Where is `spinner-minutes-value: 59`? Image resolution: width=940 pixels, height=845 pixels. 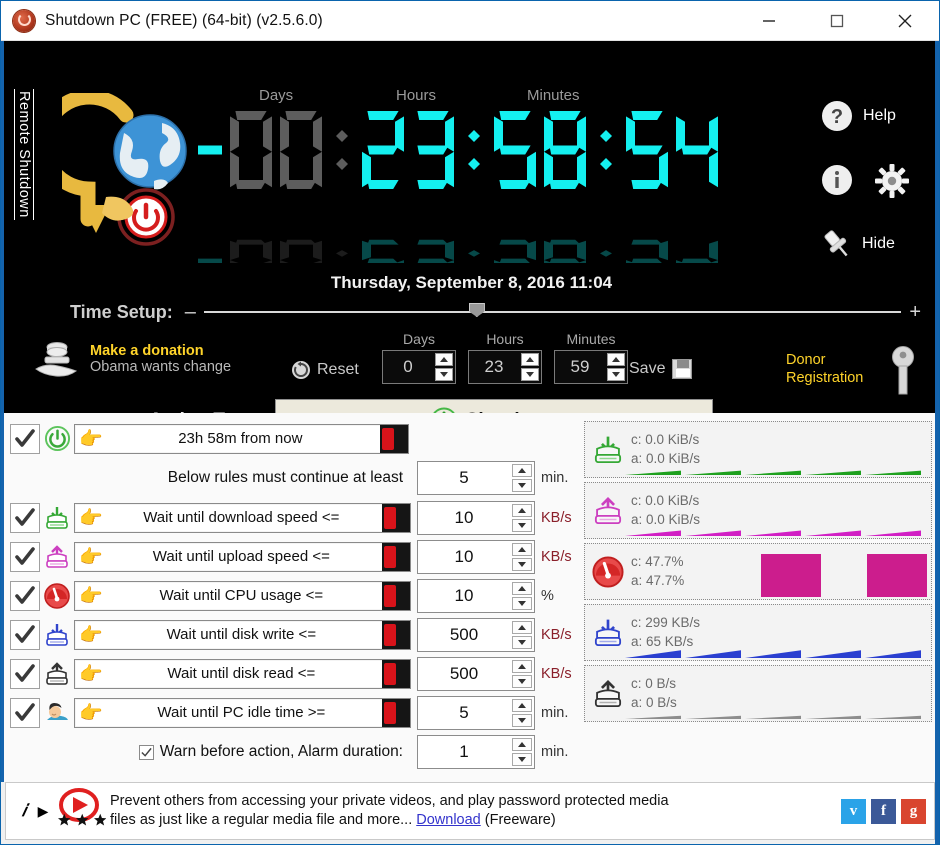
spinner-minutes-value: 59 is located at coordinates (580, 367).